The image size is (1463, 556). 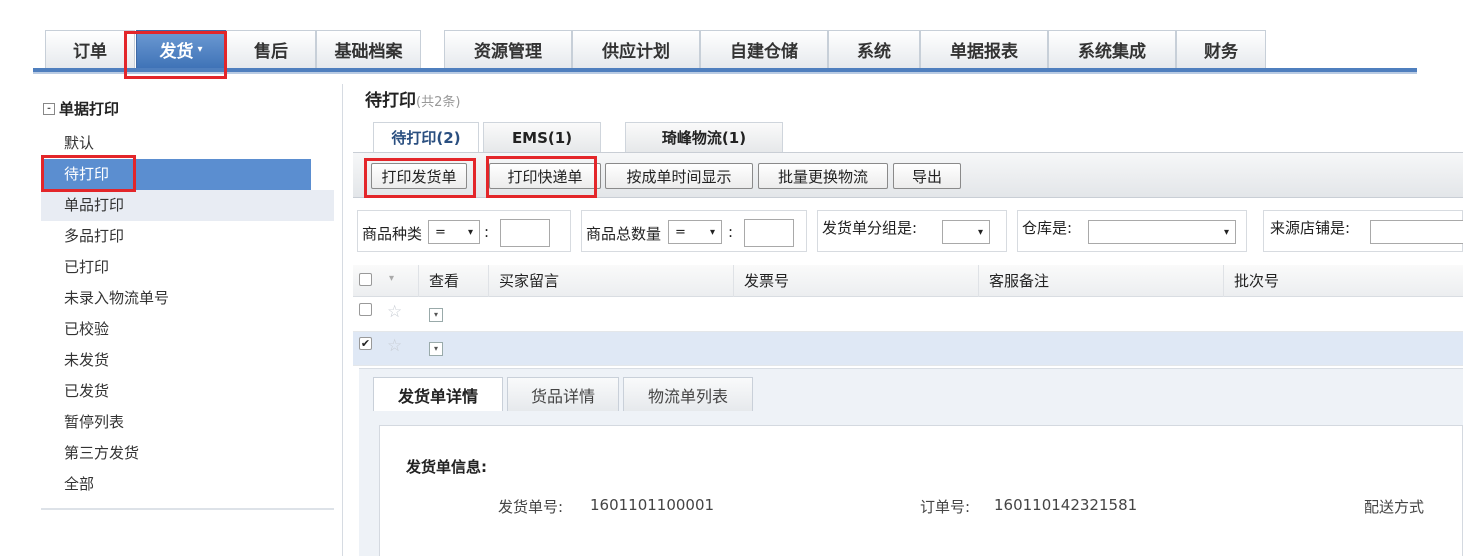 What do you see at coordinates (191, 484) in the screenshot?
I see `sidebar-item-all: 全部` at bounding box center [191, 484].